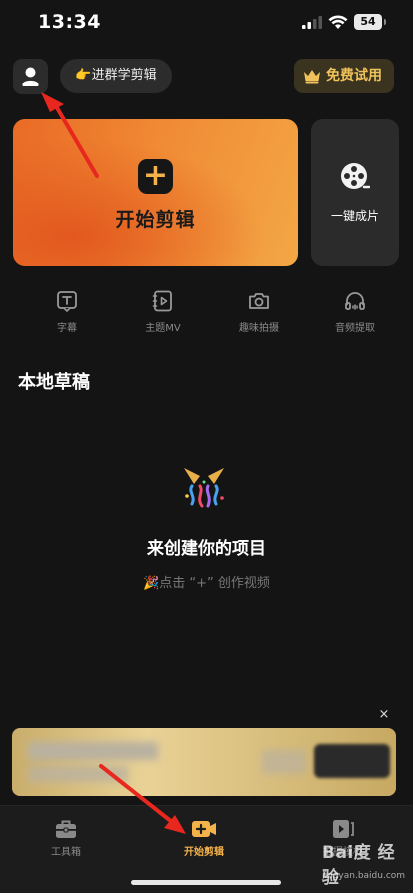 The height and width of the screenshot is (893, 413). I want to click on free-trial-label: 免费试用, so click(354, 76).